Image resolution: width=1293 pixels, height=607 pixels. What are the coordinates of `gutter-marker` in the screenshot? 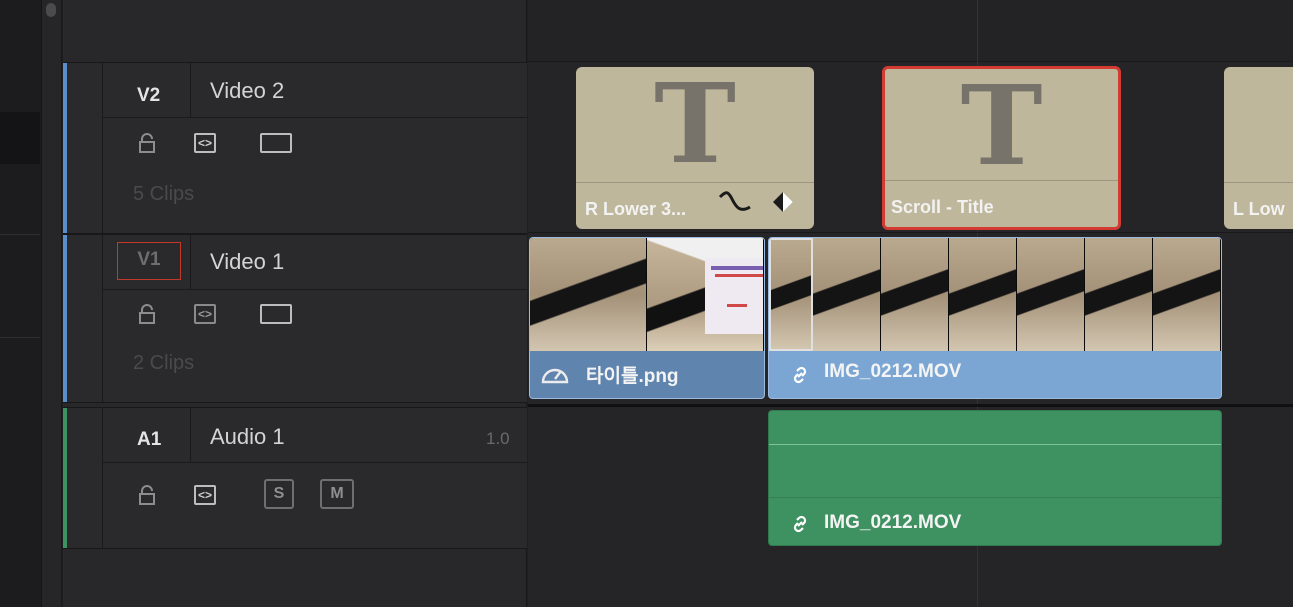 It's located at (20, 138).